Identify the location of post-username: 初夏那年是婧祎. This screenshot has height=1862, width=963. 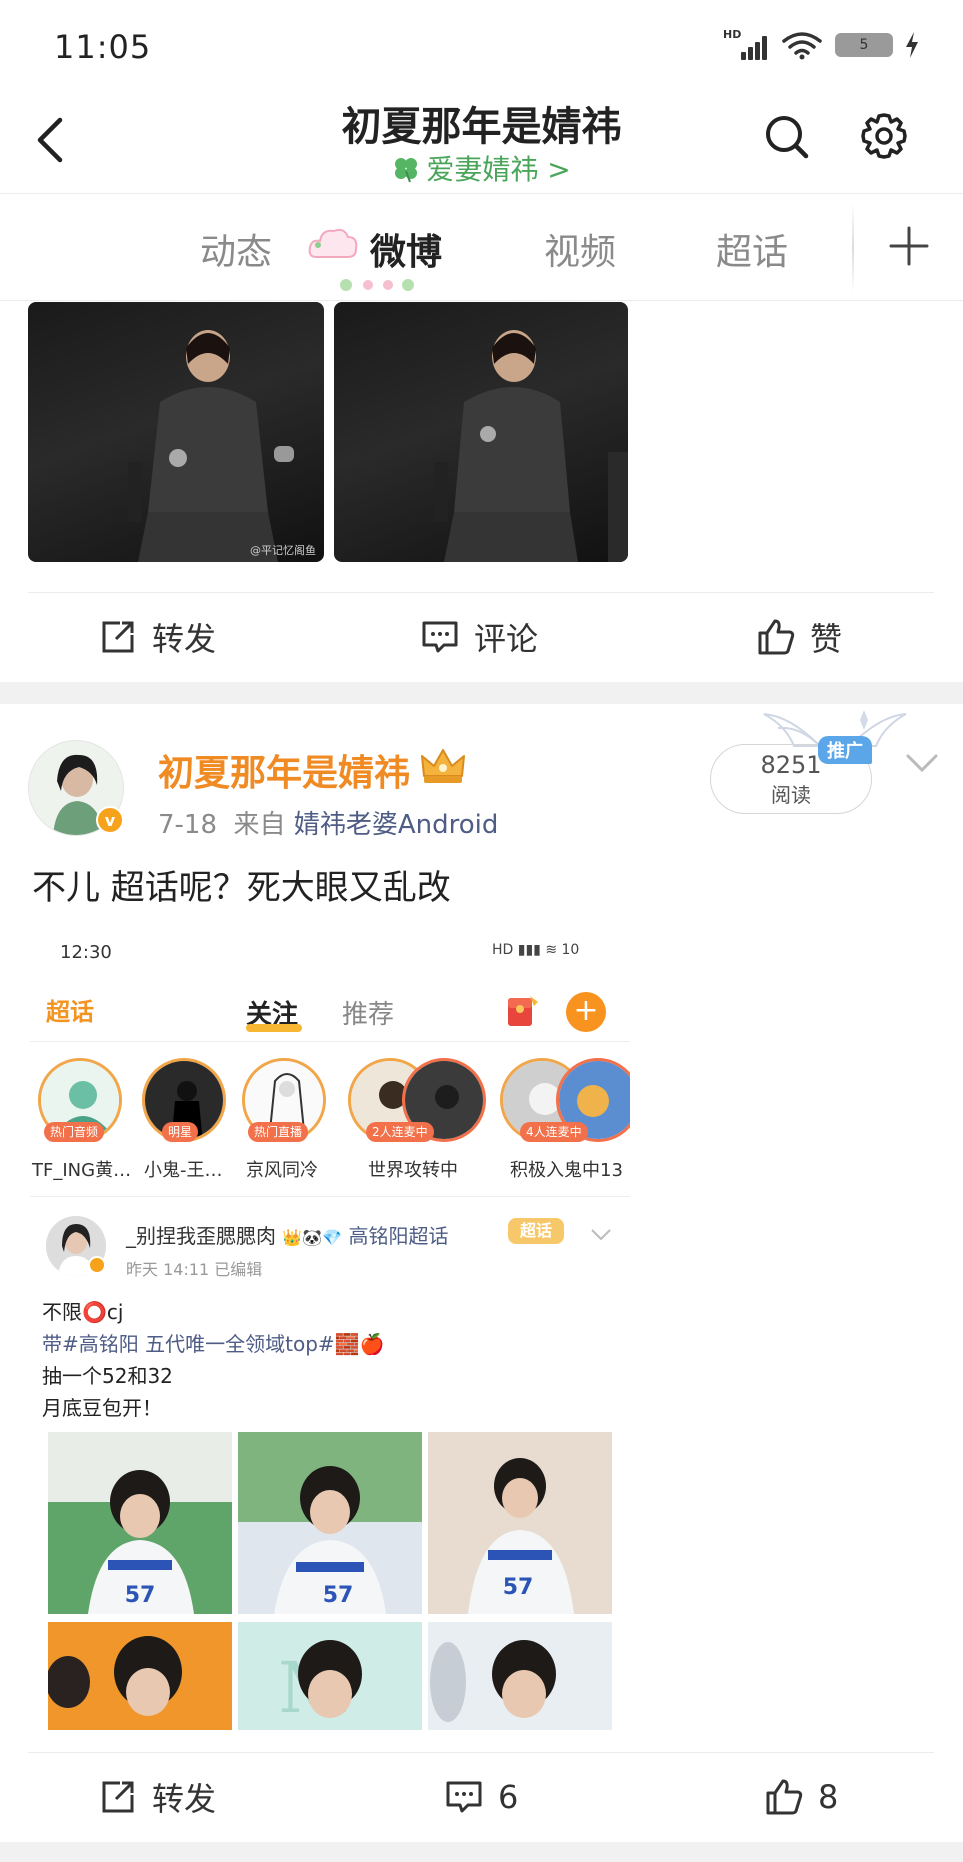
(284, 770).